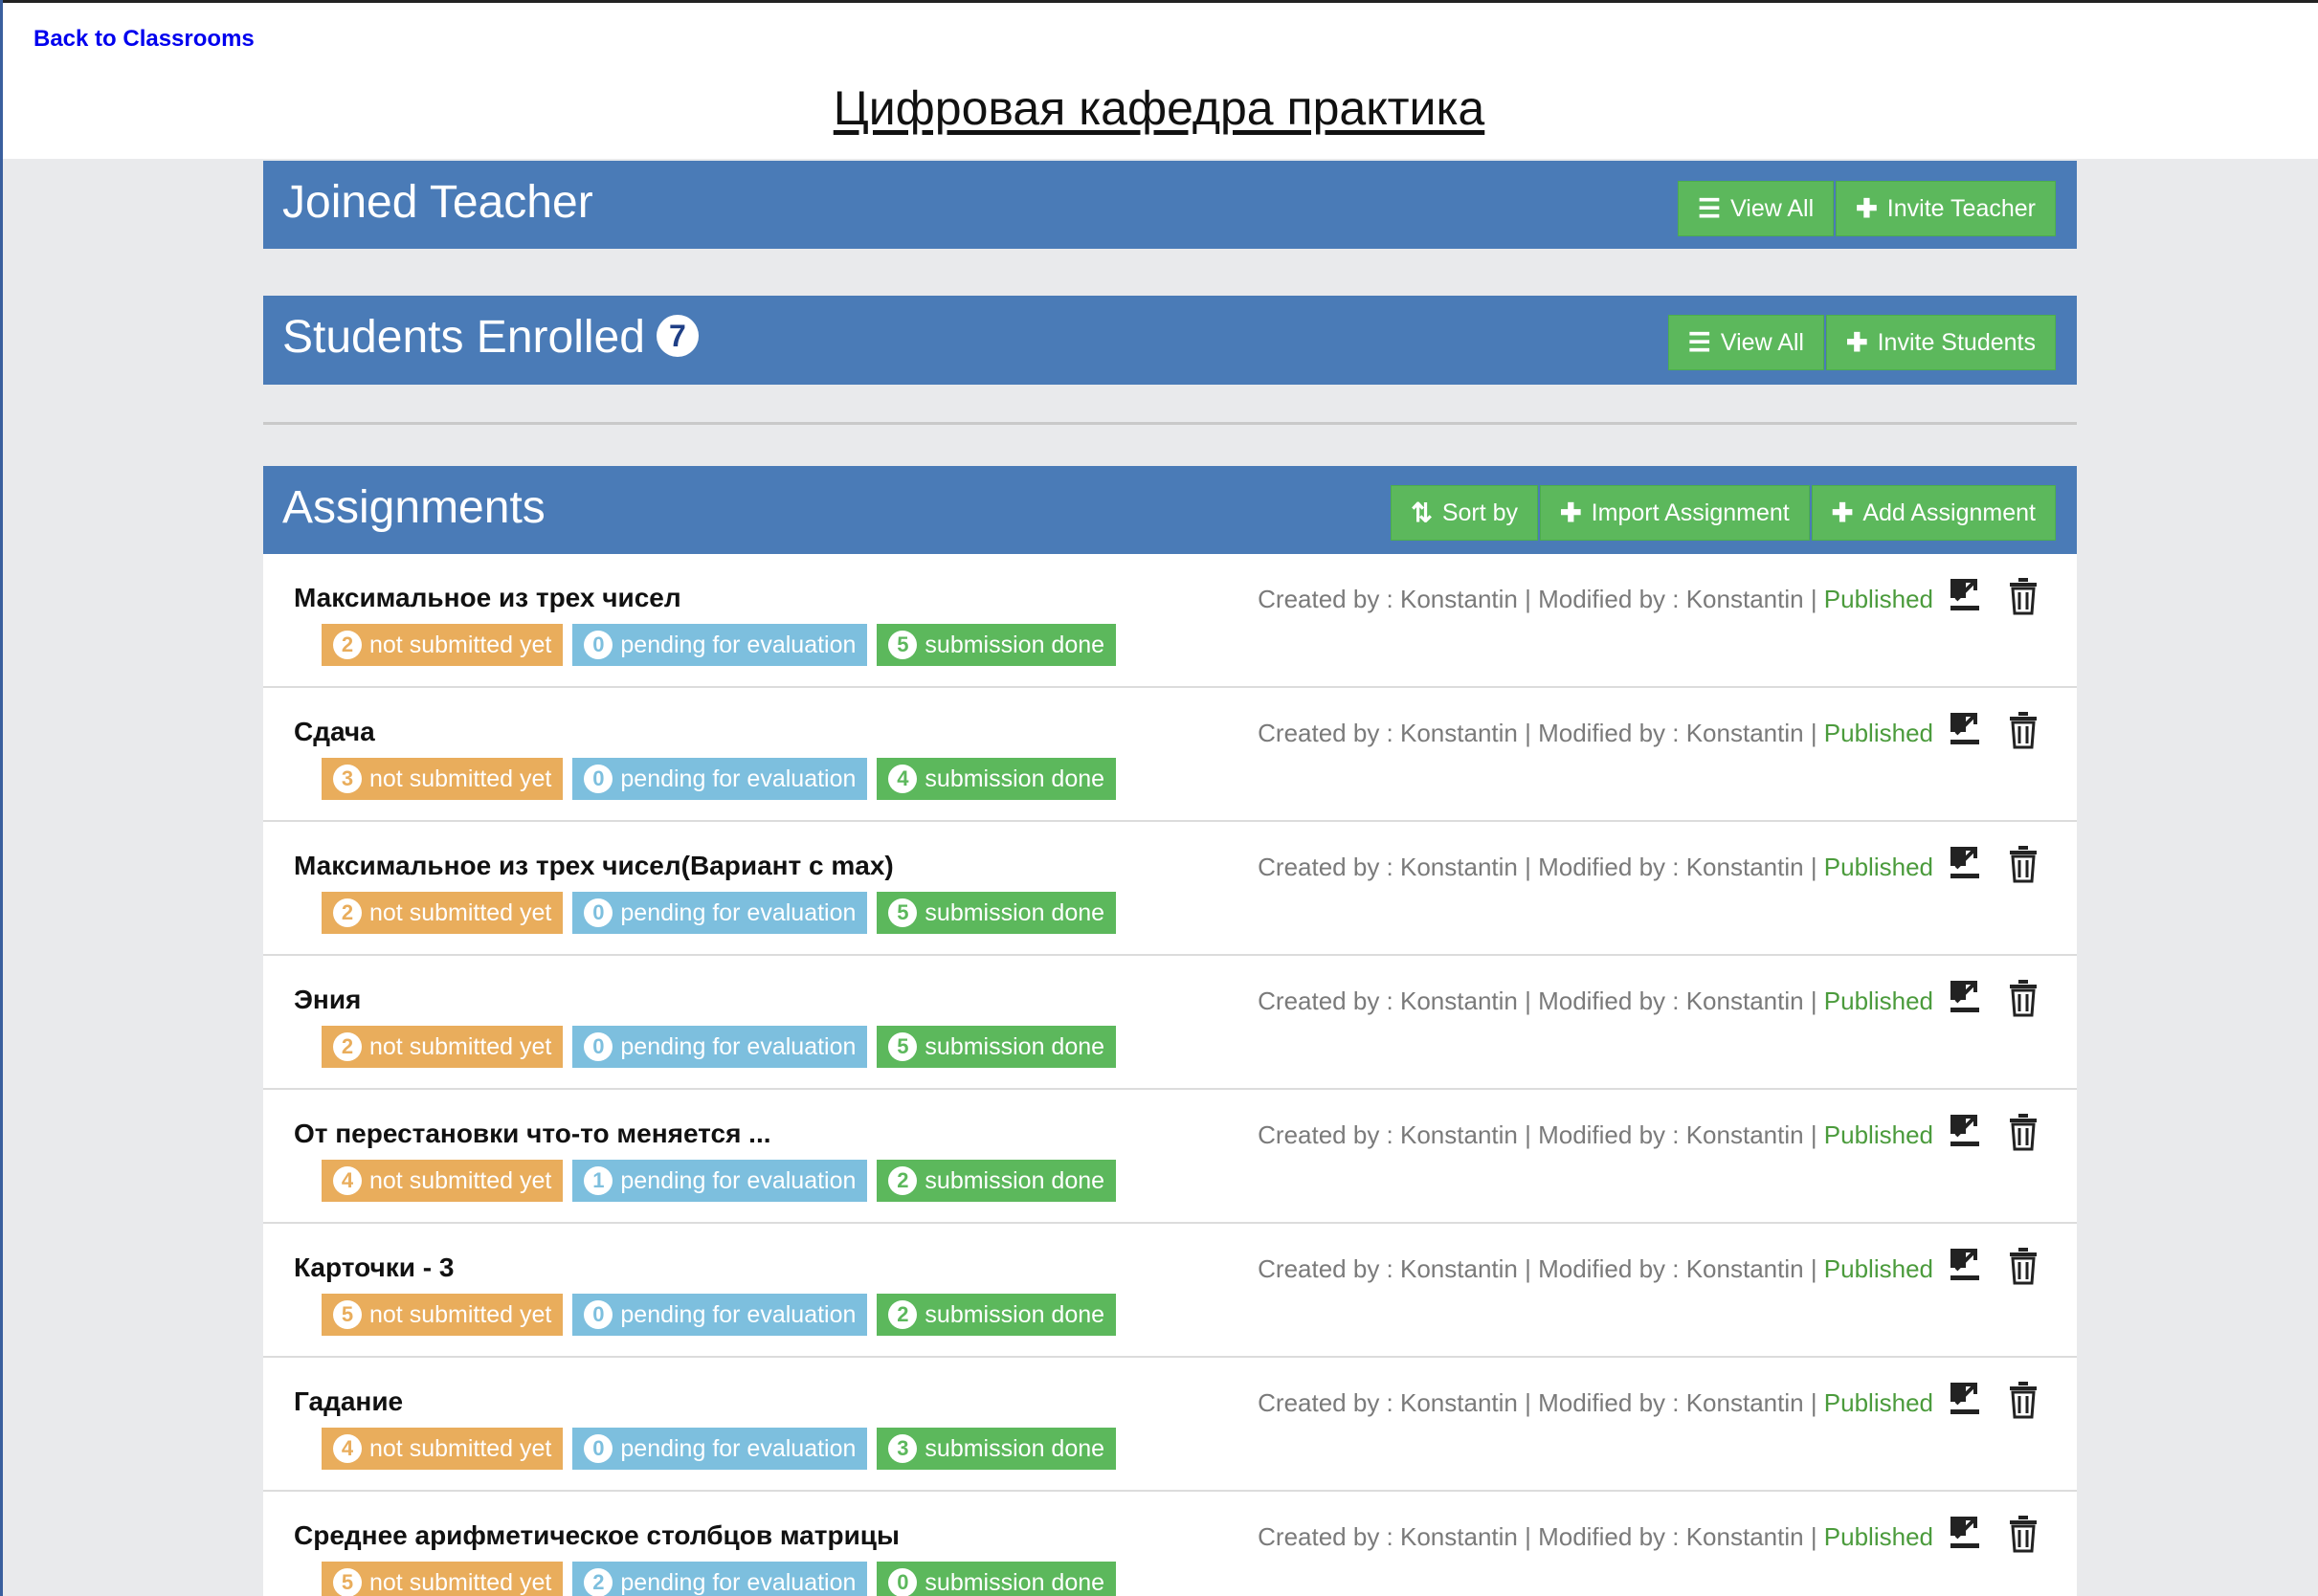 The image size is (2318, 1596). What do you see at coordinates (1756, 209) in the screenshot?
I see `view-all-teachers-button: ☰ View All` at bounding box center [1756, 209].